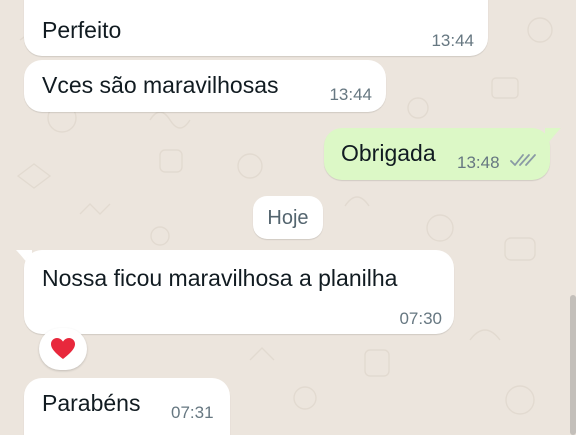 Image resolution: width=576 pixels, height=435 pixels. I want to click on message-text: Parabéns, so click(91, 403).